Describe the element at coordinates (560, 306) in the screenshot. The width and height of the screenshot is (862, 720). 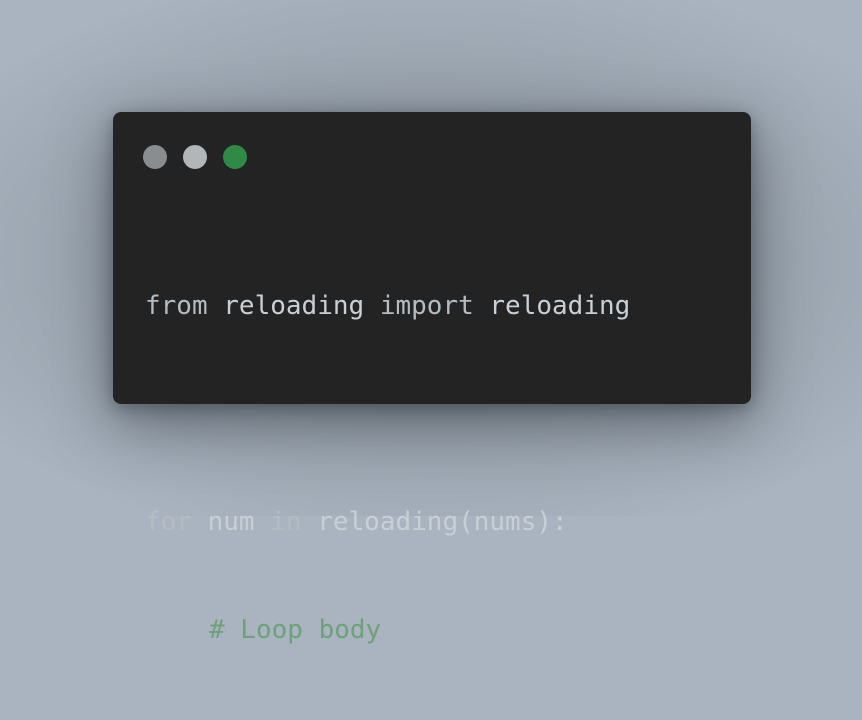
I see `imported-name: reloading` at that location.